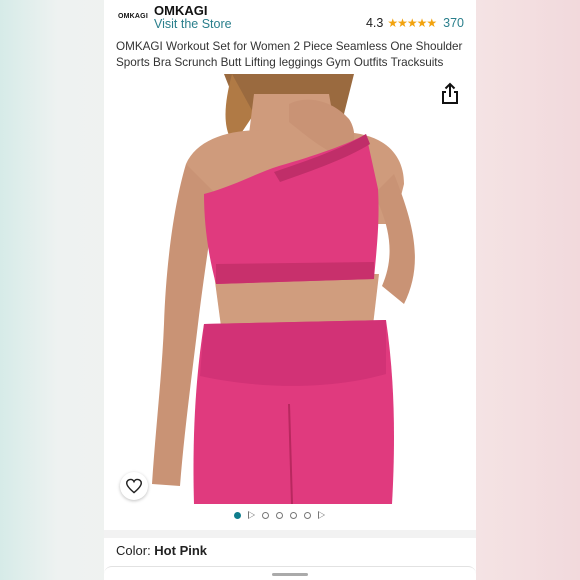 Image resolution: width=580 pixels, height=580 pixels. Describe the element at coordinates (453, 23) in the screenshot. I see `review-count: 370` at that location.